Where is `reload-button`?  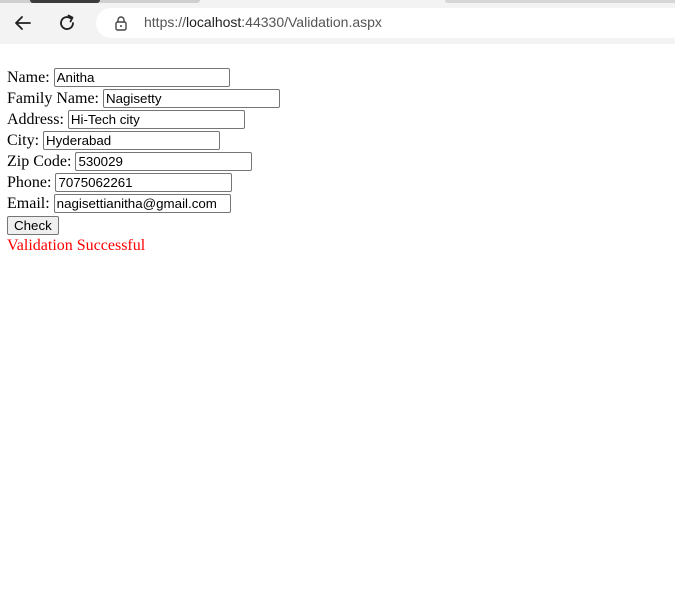 reload-button is located at coordinates (67, 23).